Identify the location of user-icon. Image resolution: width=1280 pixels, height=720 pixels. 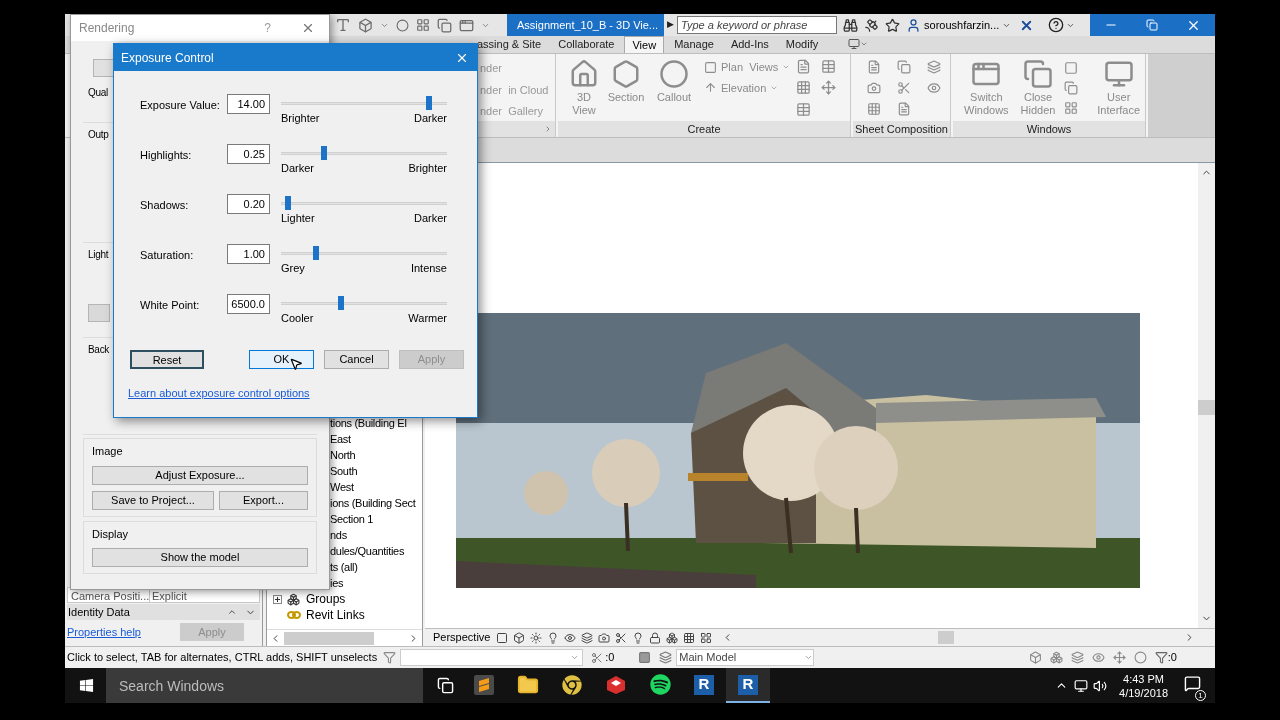
(914, 25).